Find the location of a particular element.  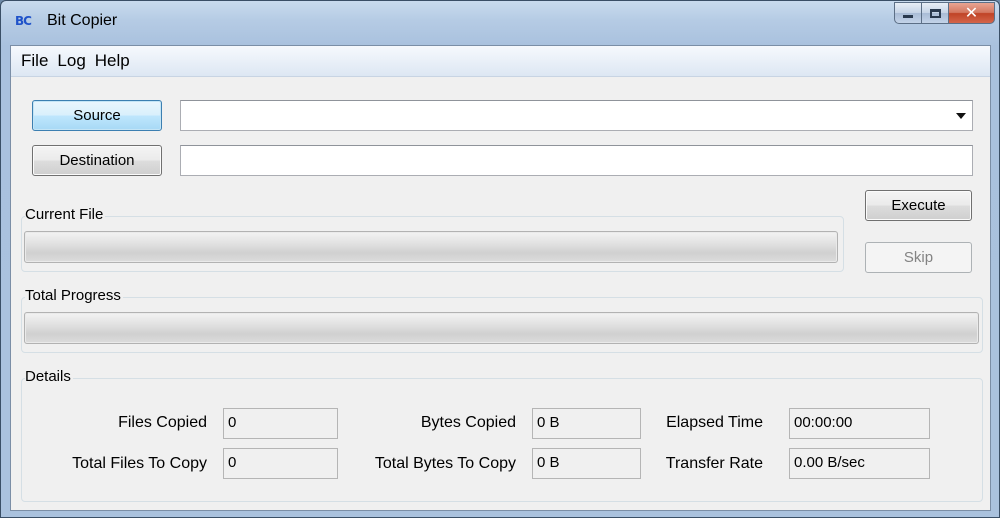

menu-help: Help is located at coordinates (114, 61).